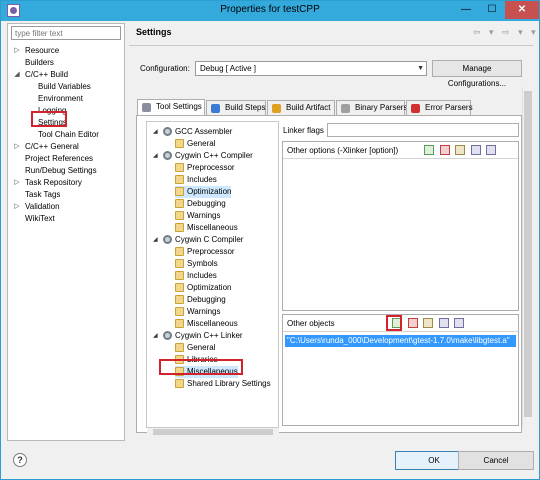 Image resolution: width=540 pixels, height=480 pixels. Describe the element at coordinates (202, 263) in the screenshot. I see `tree-item-label: Symbols` at that location.